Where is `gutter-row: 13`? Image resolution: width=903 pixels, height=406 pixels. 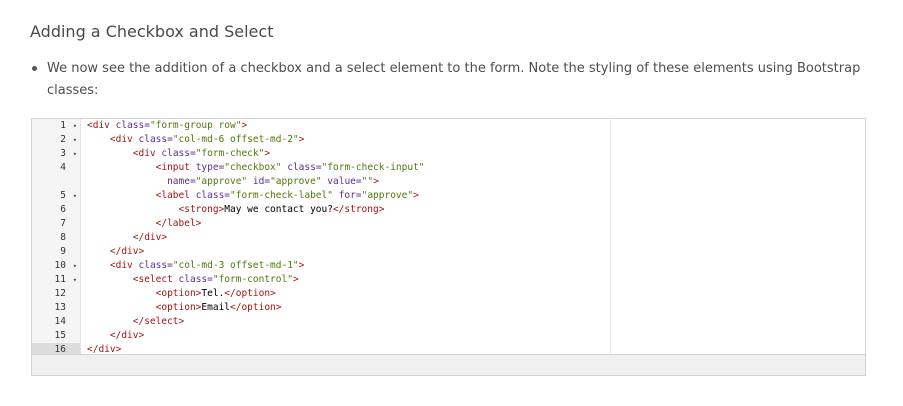 gutter-row: 13 is located at coordinates (56, 308).